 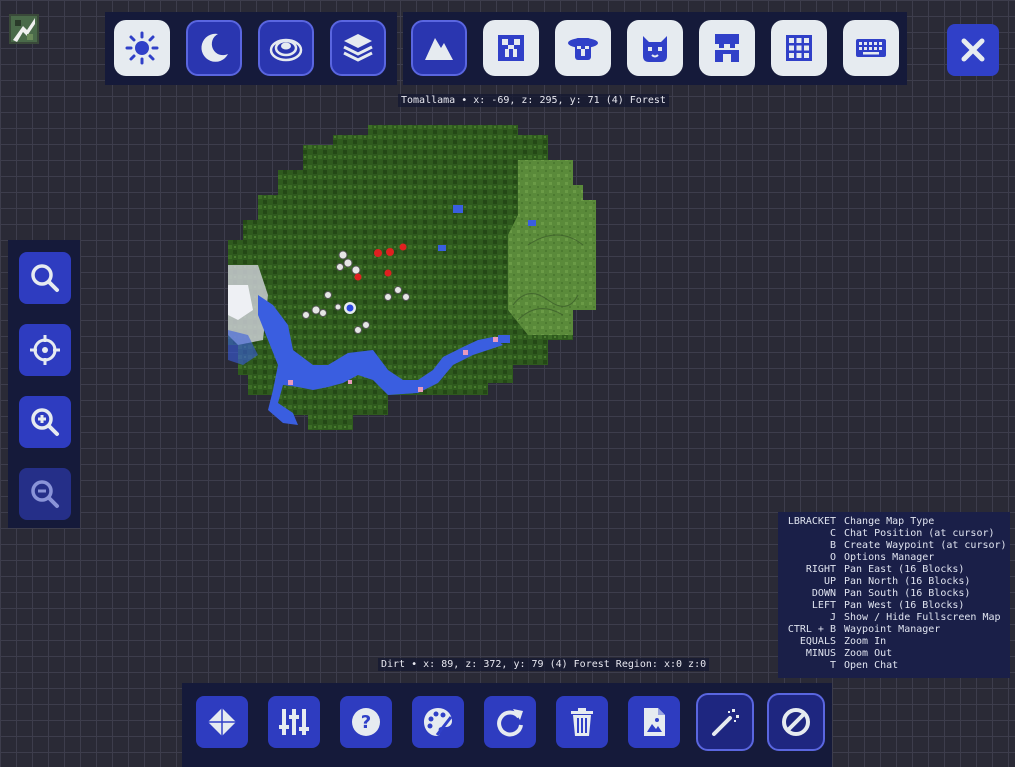 I want to click on no-entry-icon, so click(x=796, y=722).